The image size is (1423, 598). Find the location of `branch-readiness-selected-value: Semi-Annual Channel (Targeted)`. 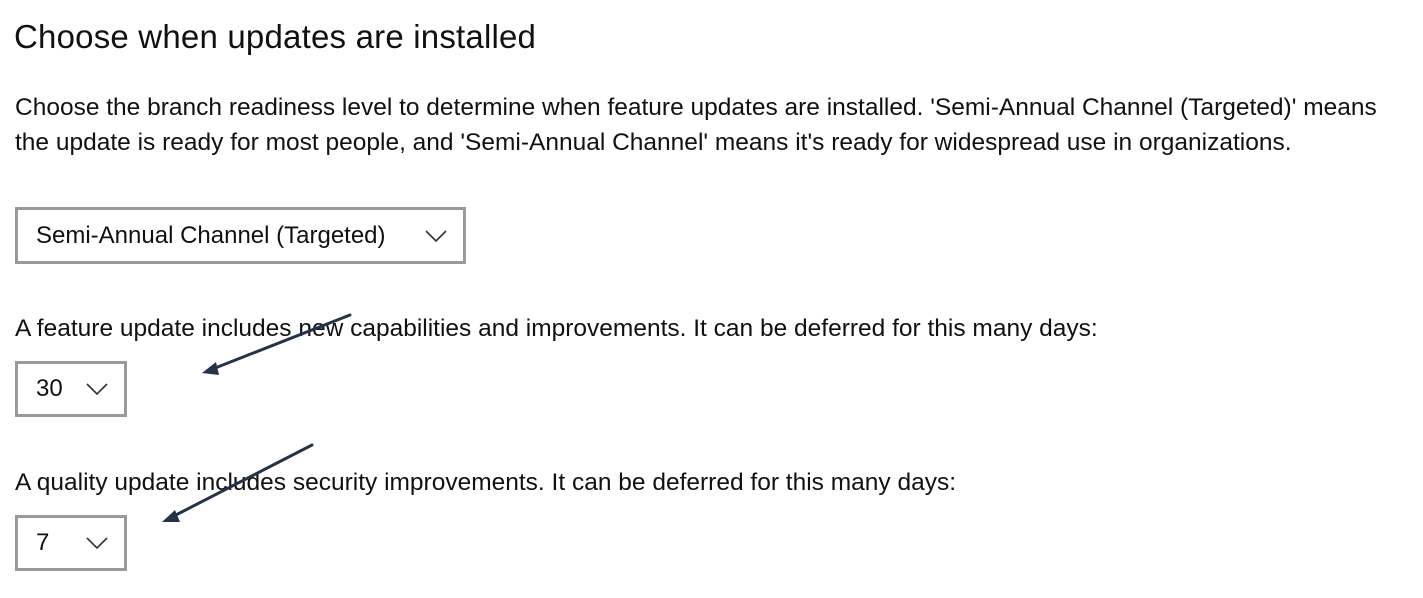

branch-readiness-selected-value: Semi-Annual Channel (Targeted) is located at coordinates (211, 235).